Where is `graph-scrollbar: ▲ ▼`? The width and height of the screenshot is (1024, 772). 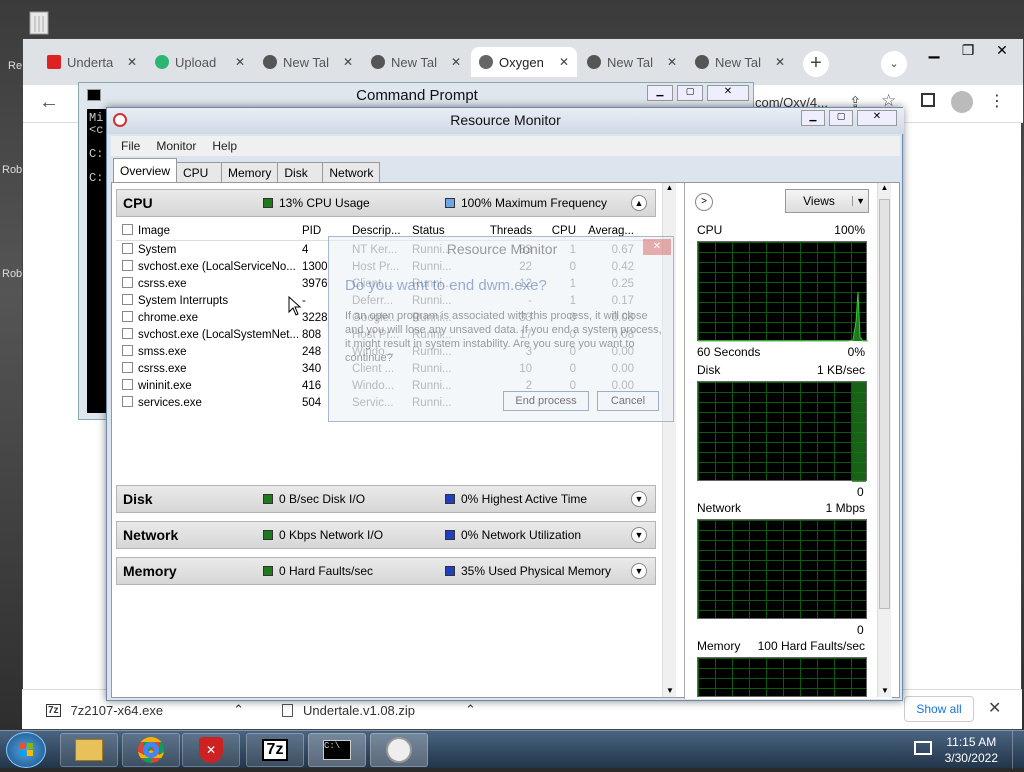 graph-scrollbar: ▲ ▼ is located at coordinates (884, 440).